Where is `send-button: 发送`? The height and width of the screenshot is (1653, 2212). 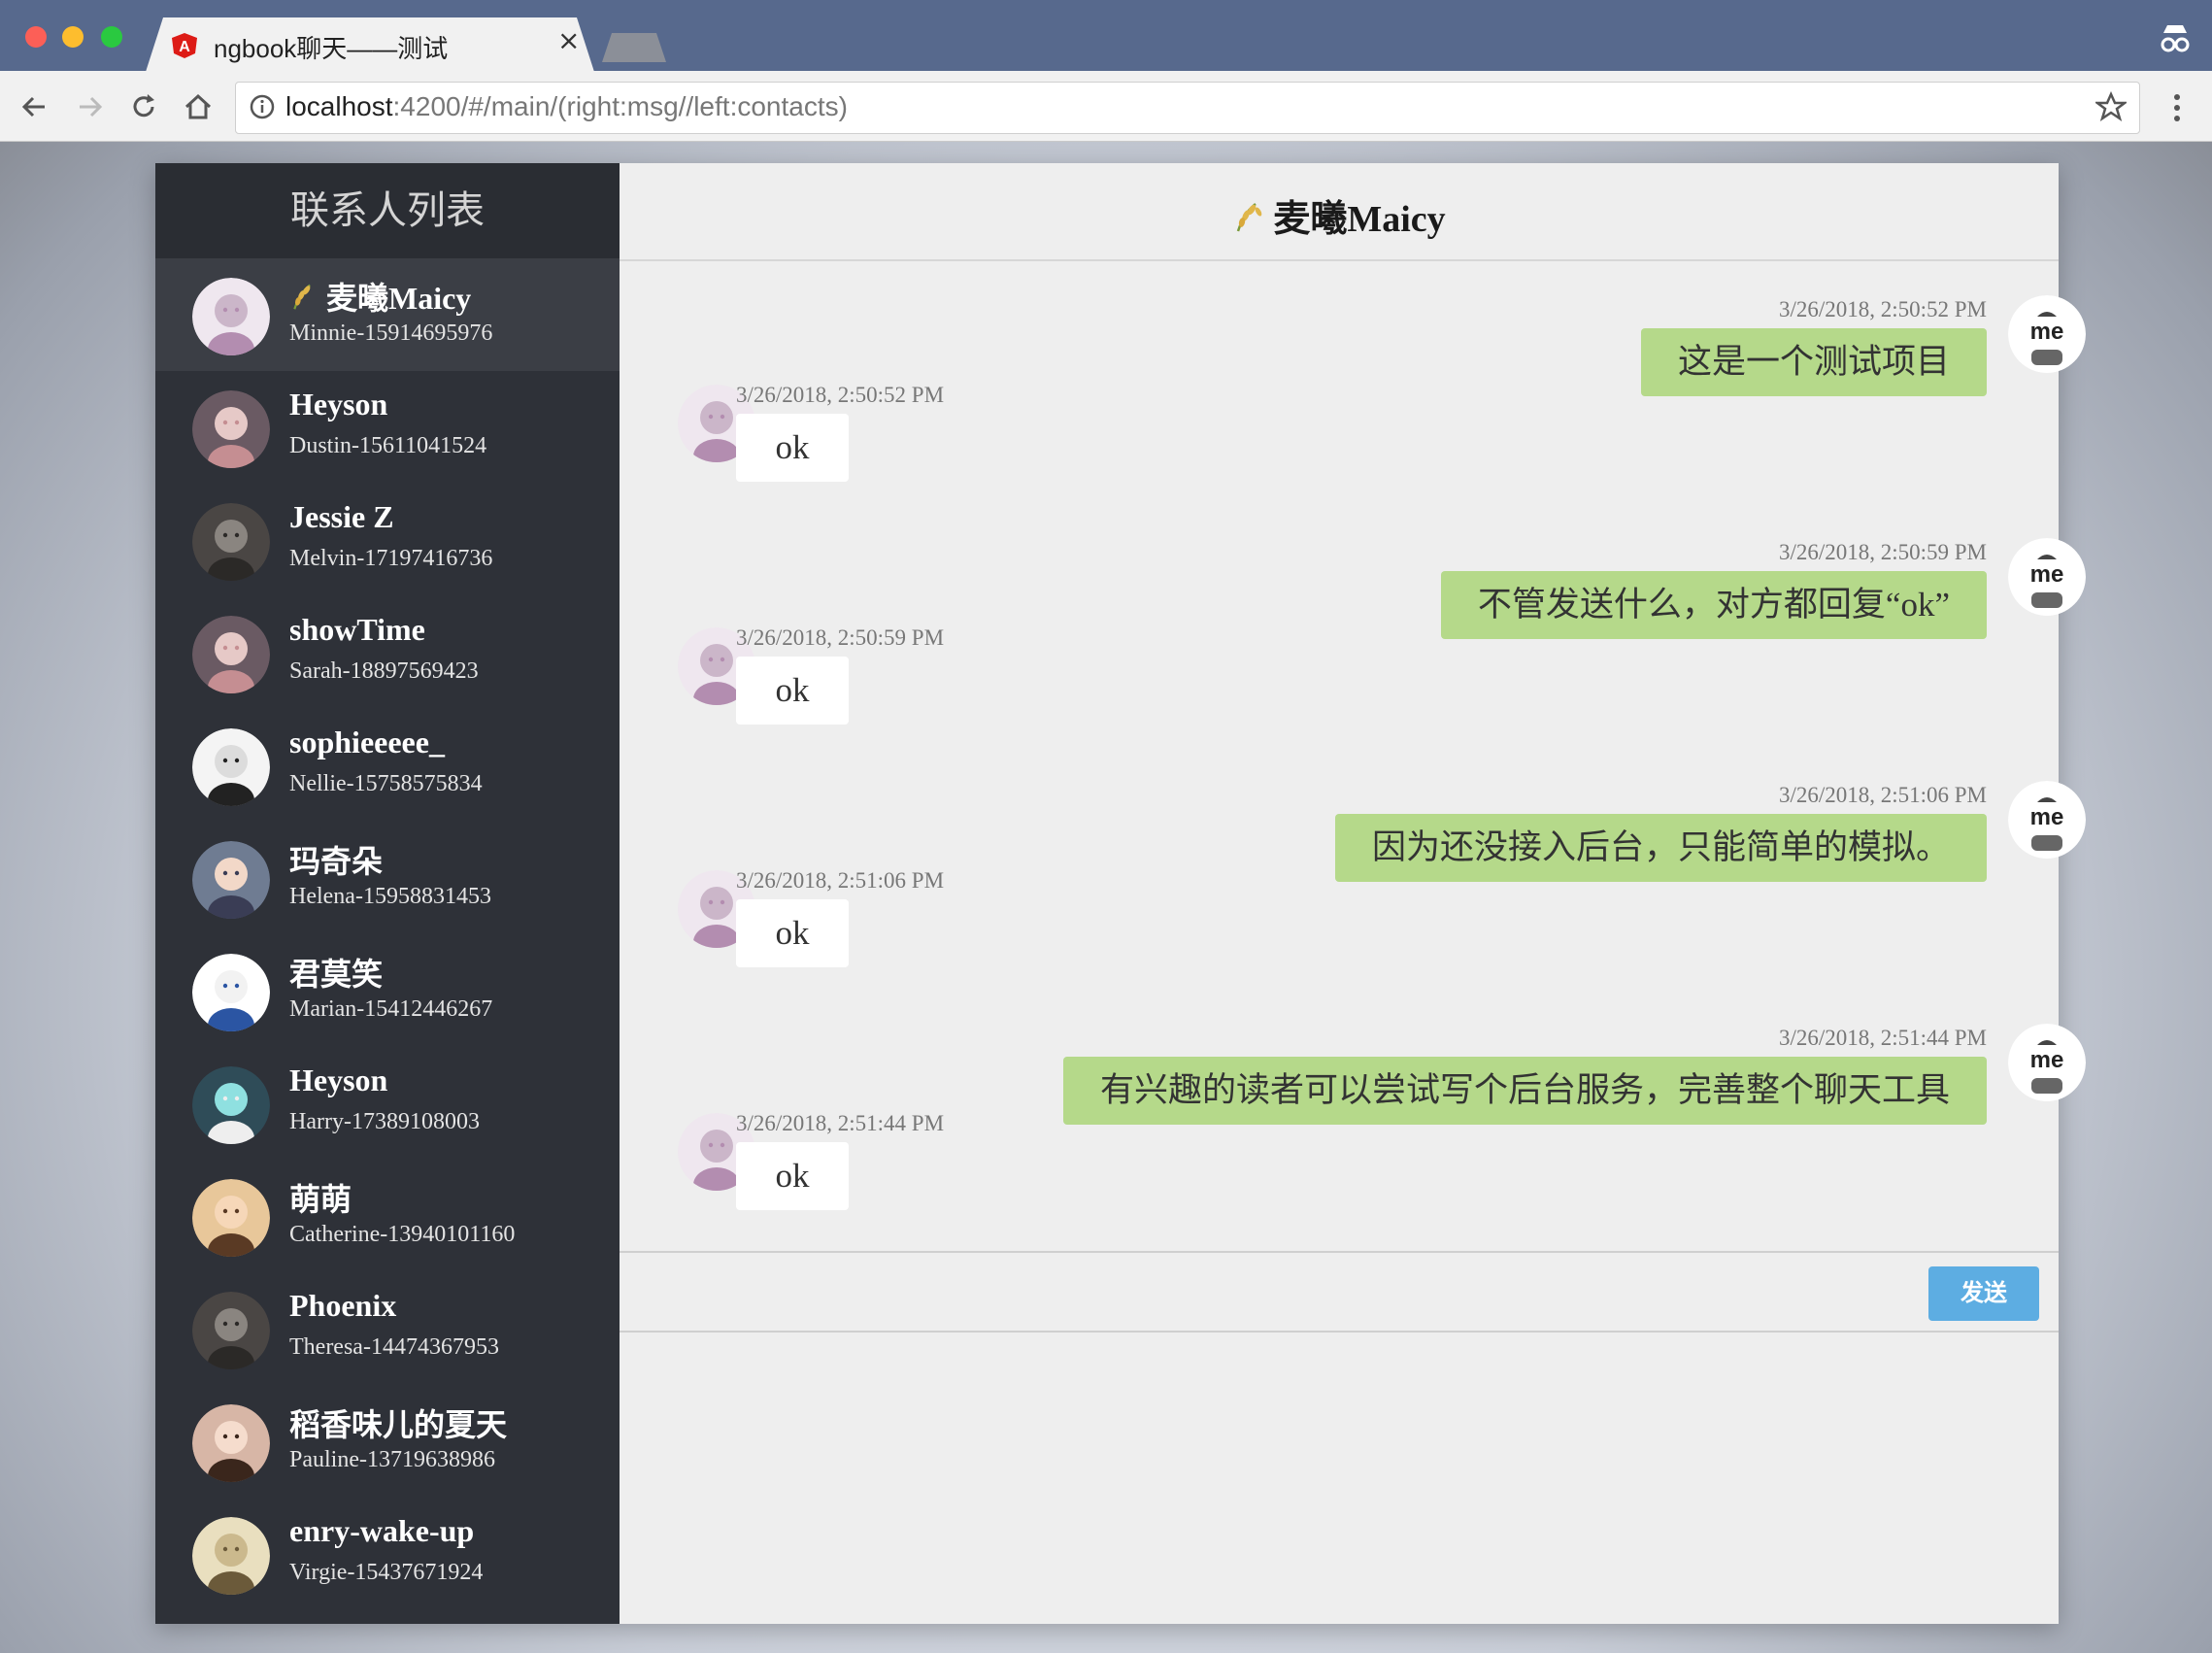 send-button: 发送 is located at coordinates (1983, 1293).